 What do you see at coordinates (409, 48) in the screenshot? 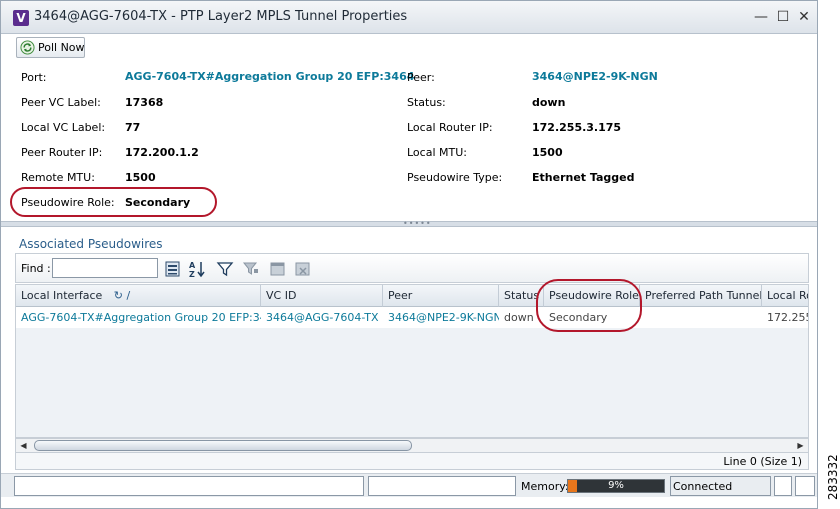
I see `toolbar: Poll Now` at bounding box center [409, 48].